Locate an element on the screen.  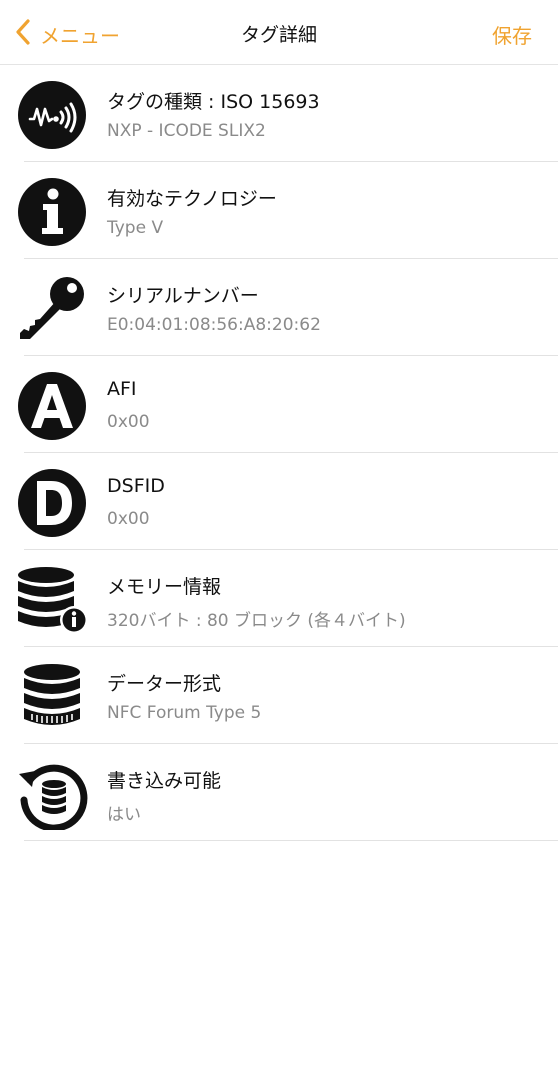
row-title: AFI is located at coordinates (122, 389).